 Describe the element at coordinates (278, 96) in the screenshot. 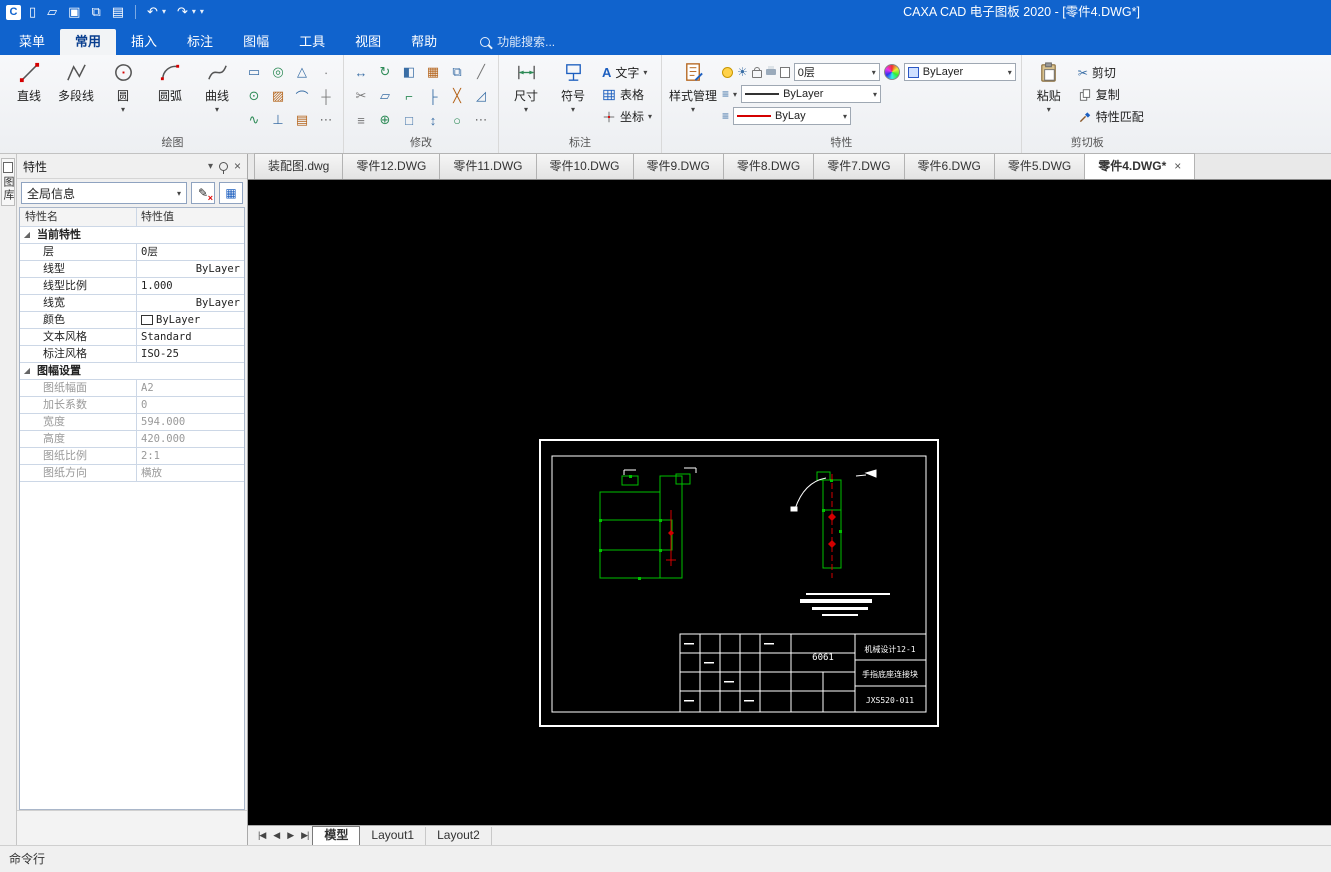

I see `hatch-icon: ▨` at that location.